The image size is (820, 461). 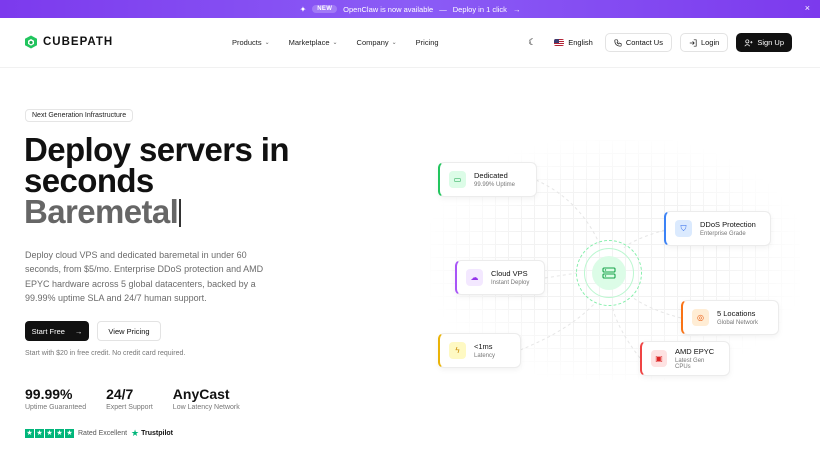 I want to click on nav-marketplace: Marketplace ⌄, so click(x=313, y=42).